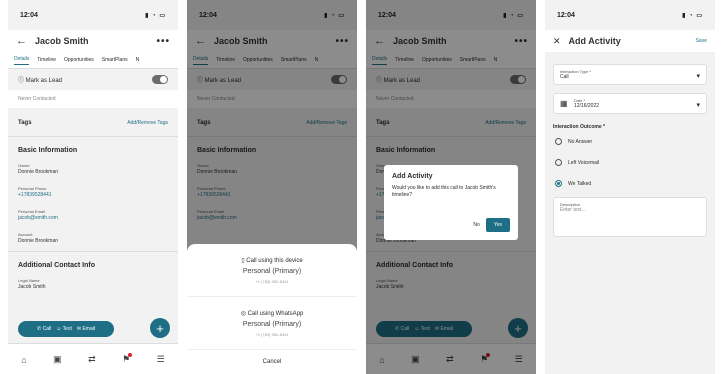 This screenshot has height=374, width=723. I want to click on cancel-button: Cancel, so click(272, 362).